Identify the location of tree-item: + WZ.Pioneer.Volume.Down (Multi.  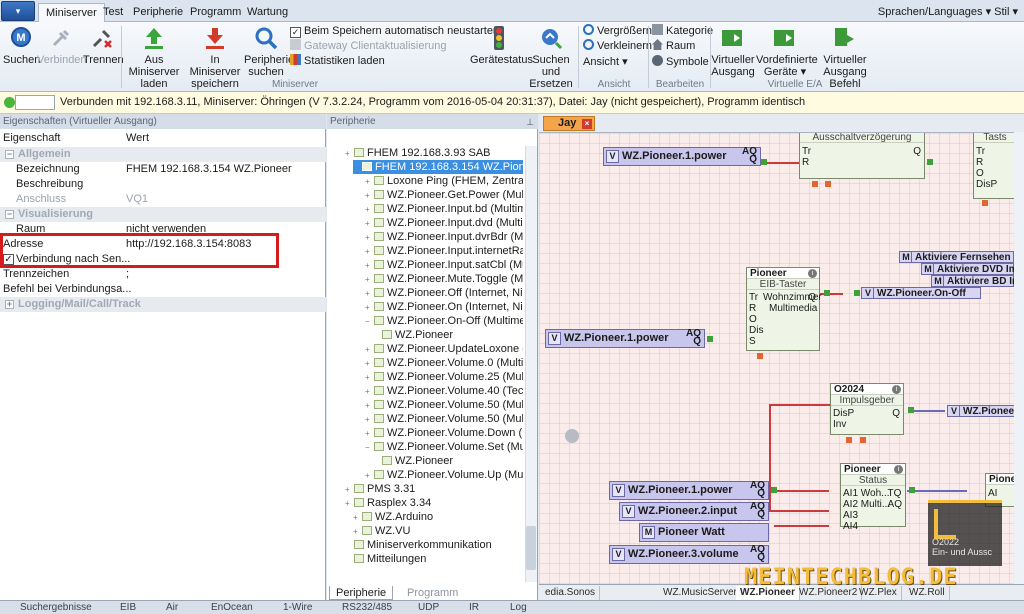
(444, 433).